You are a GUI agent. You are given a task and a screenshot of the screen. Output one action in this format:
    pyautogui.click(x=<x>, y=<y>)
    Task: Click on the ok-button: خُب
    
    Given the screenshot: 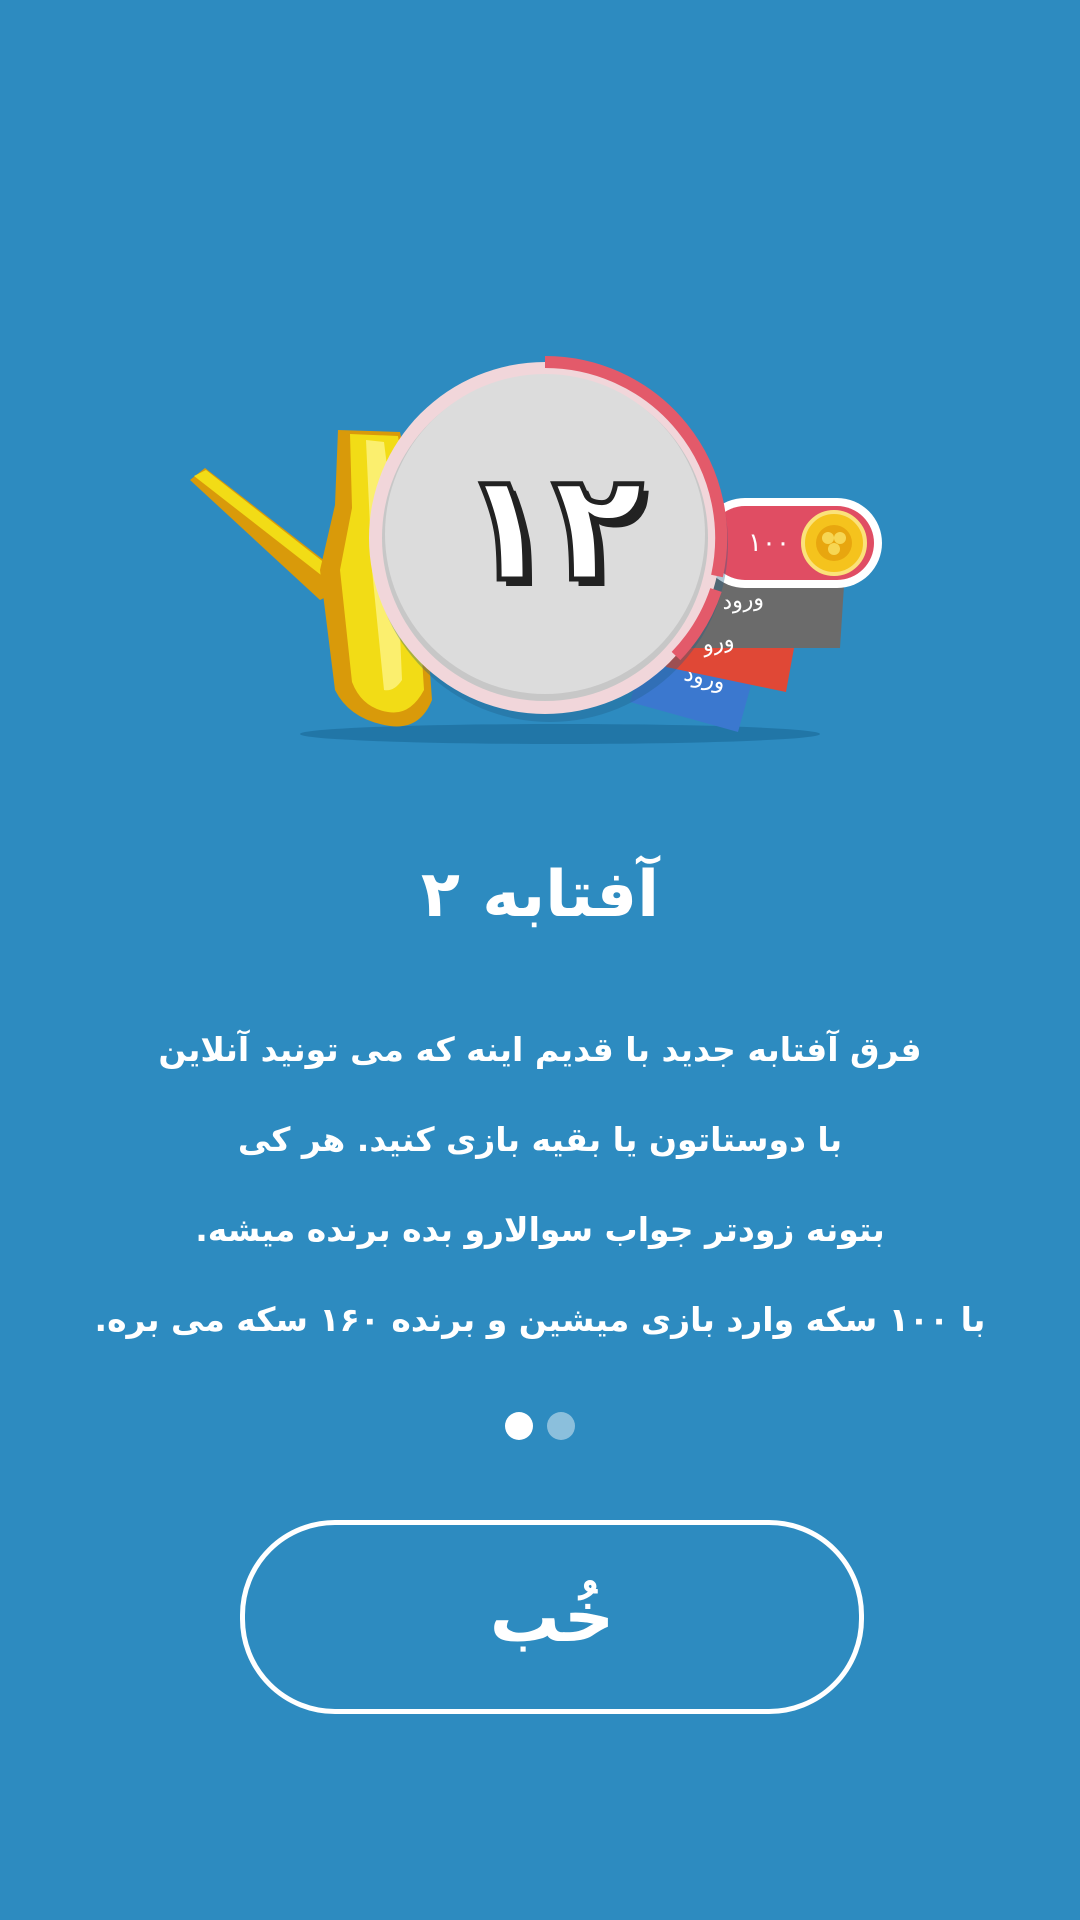 What is the action you would take?
    pyautogui.click(x=552, y=1617)
    